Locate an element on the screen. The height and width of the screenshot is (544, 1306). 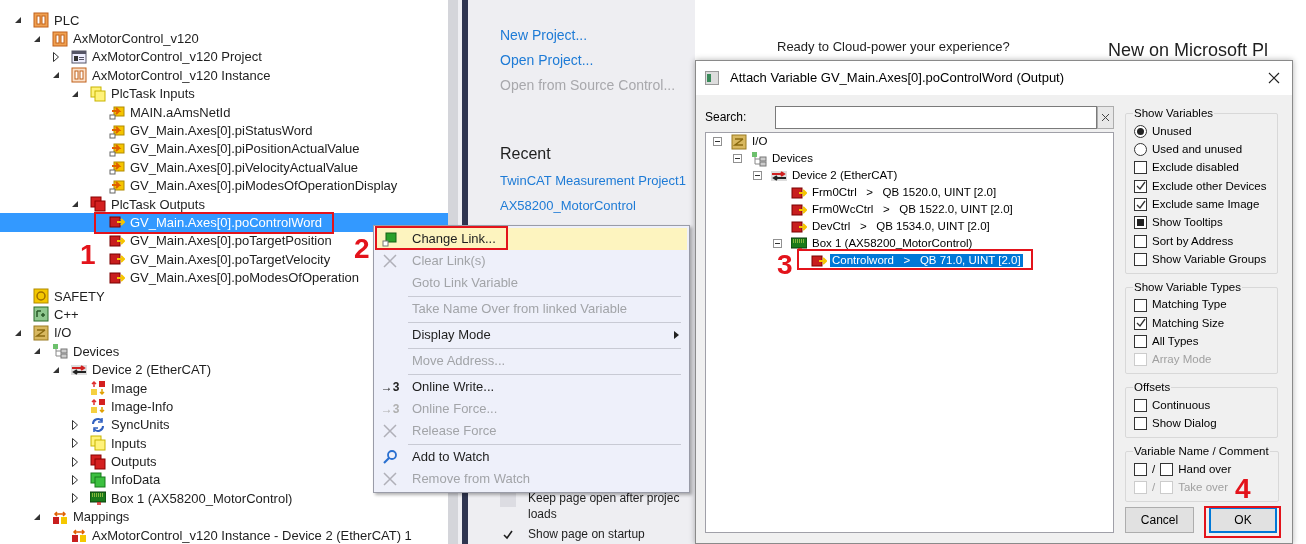
tree-row: I/O is located at coordinates (41, 333).